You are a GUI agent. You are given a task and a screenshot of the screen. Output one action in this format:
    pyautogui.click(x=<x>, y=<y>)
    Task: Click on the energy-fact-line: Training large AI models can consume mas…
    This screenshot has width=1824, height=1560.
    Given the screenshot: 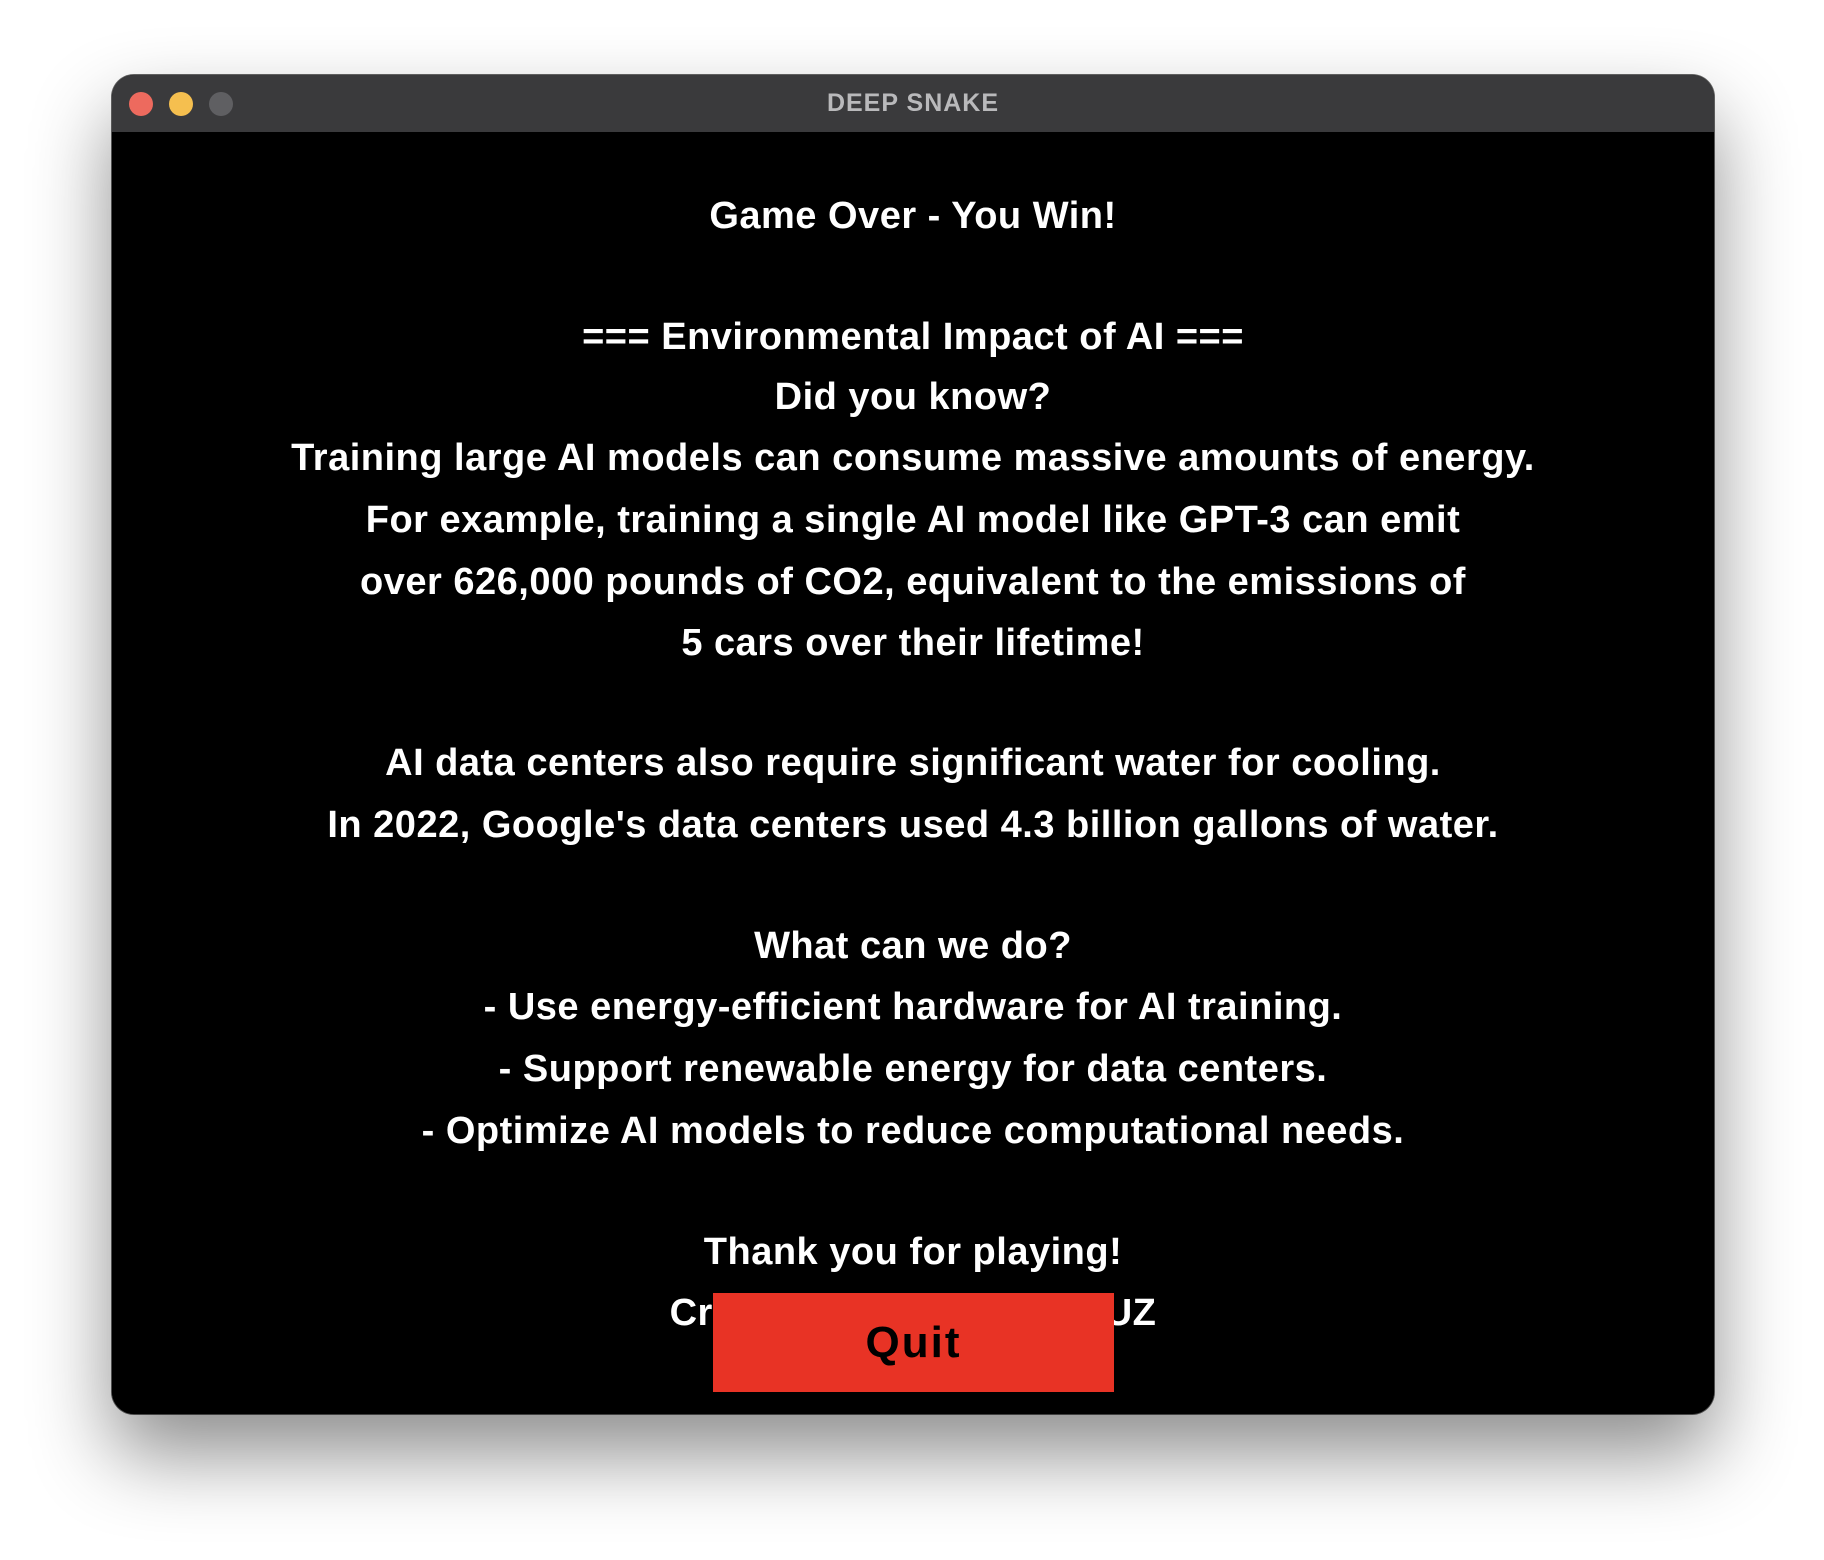 What is the action you would take?
    pyautogui.click(x=913, y=458)
    